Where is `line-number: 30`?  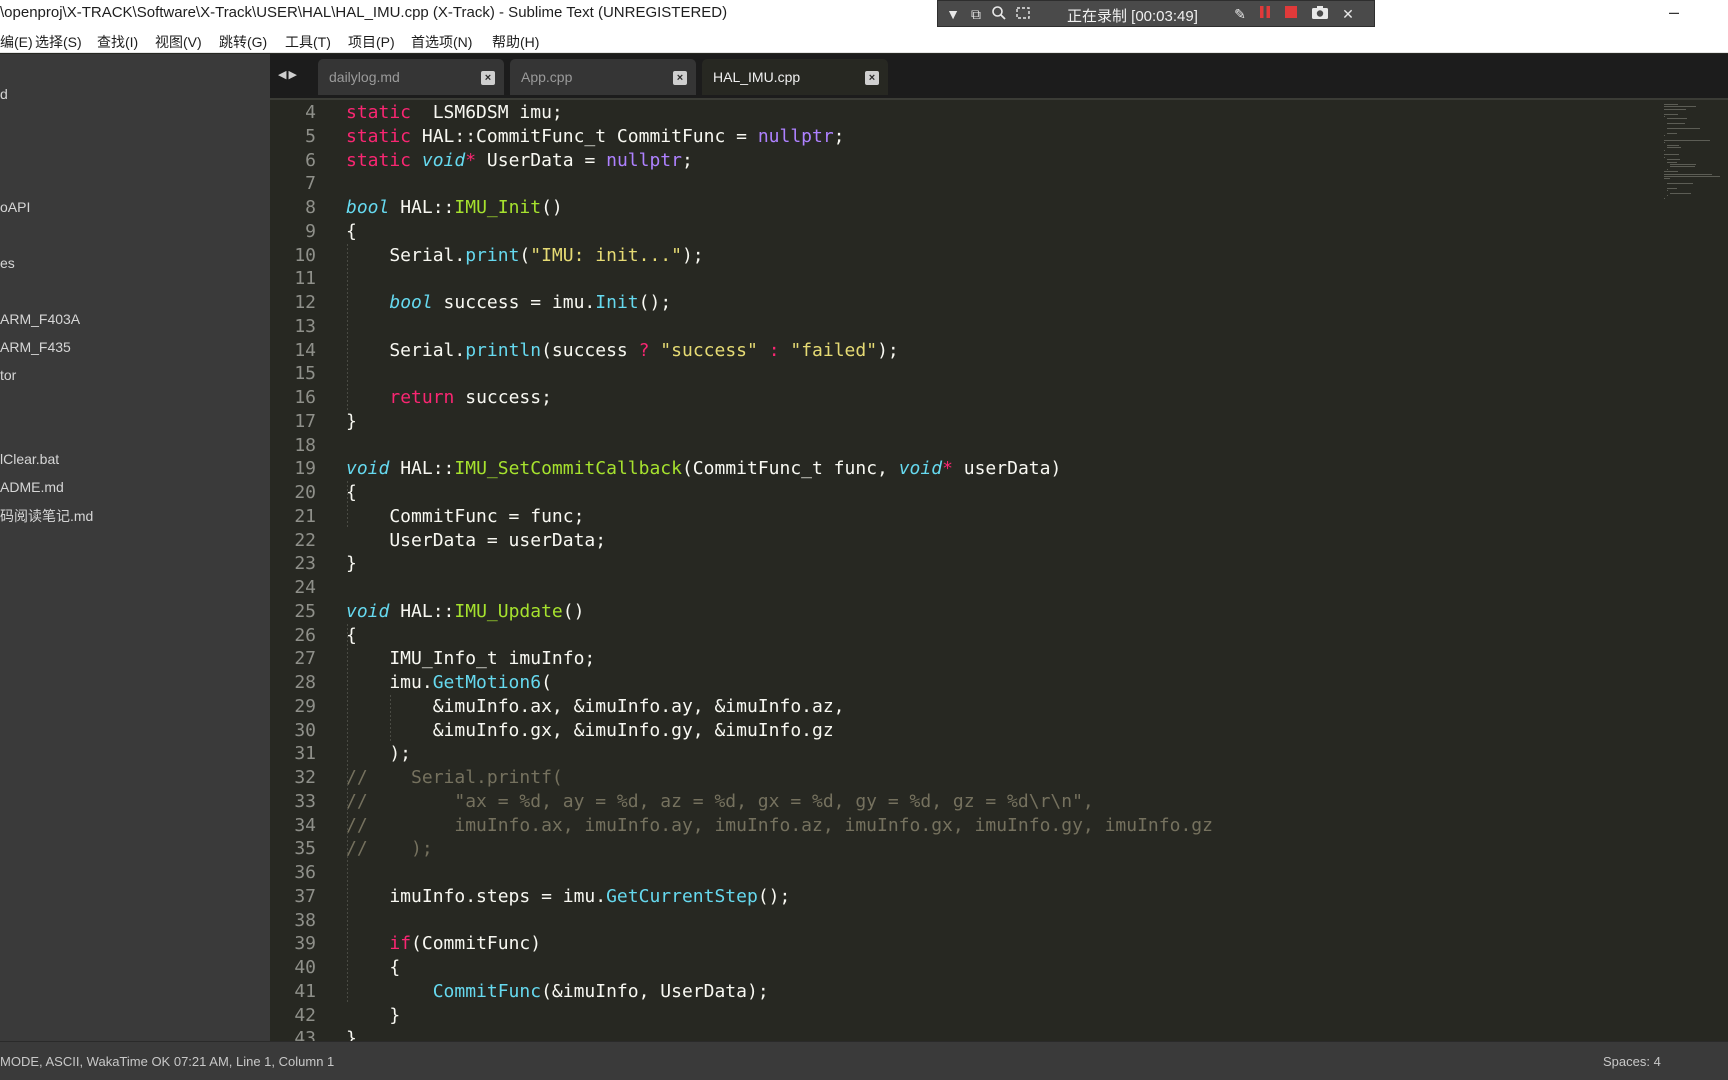 line-number: 30 is located at coordinates (305, 730).